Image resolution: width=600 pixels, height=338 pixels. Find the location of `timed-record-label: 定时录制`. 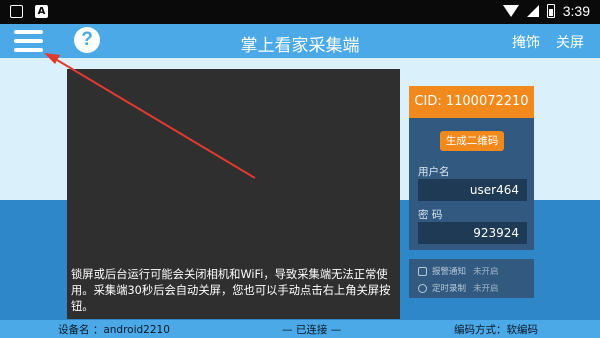

timed-record-label: 定时录制 is located at coordinates (449, 289).